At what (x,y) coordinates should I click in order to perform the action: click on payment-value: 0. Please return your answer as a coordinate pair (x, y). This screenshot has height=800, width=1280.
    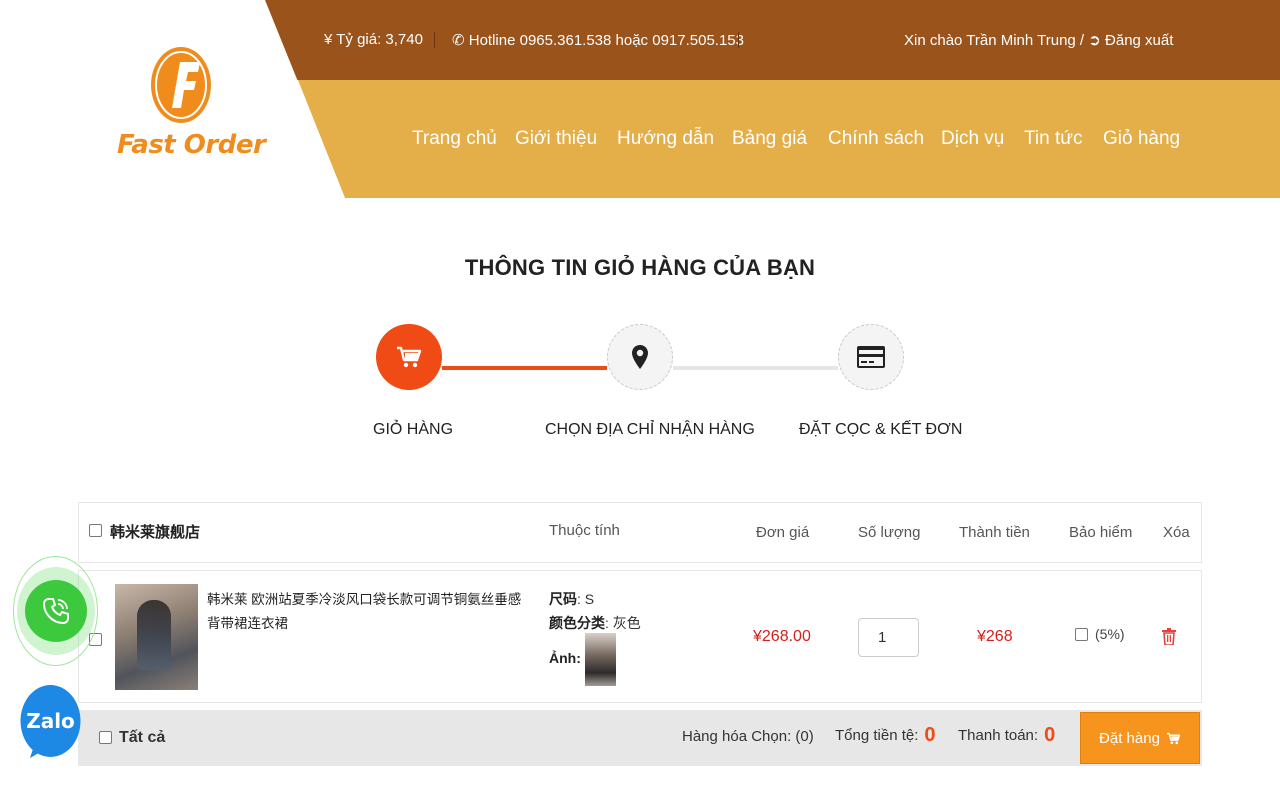
    Looking at the image, I should click on (1050, 735).